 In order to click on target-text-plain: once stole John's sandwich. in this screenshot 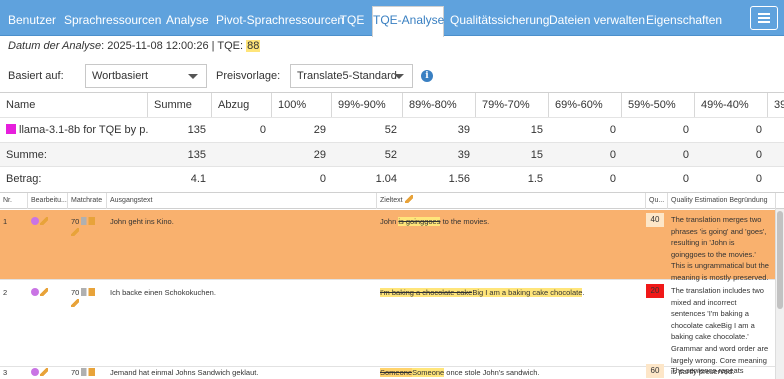, I will do `click(492, 372)`.